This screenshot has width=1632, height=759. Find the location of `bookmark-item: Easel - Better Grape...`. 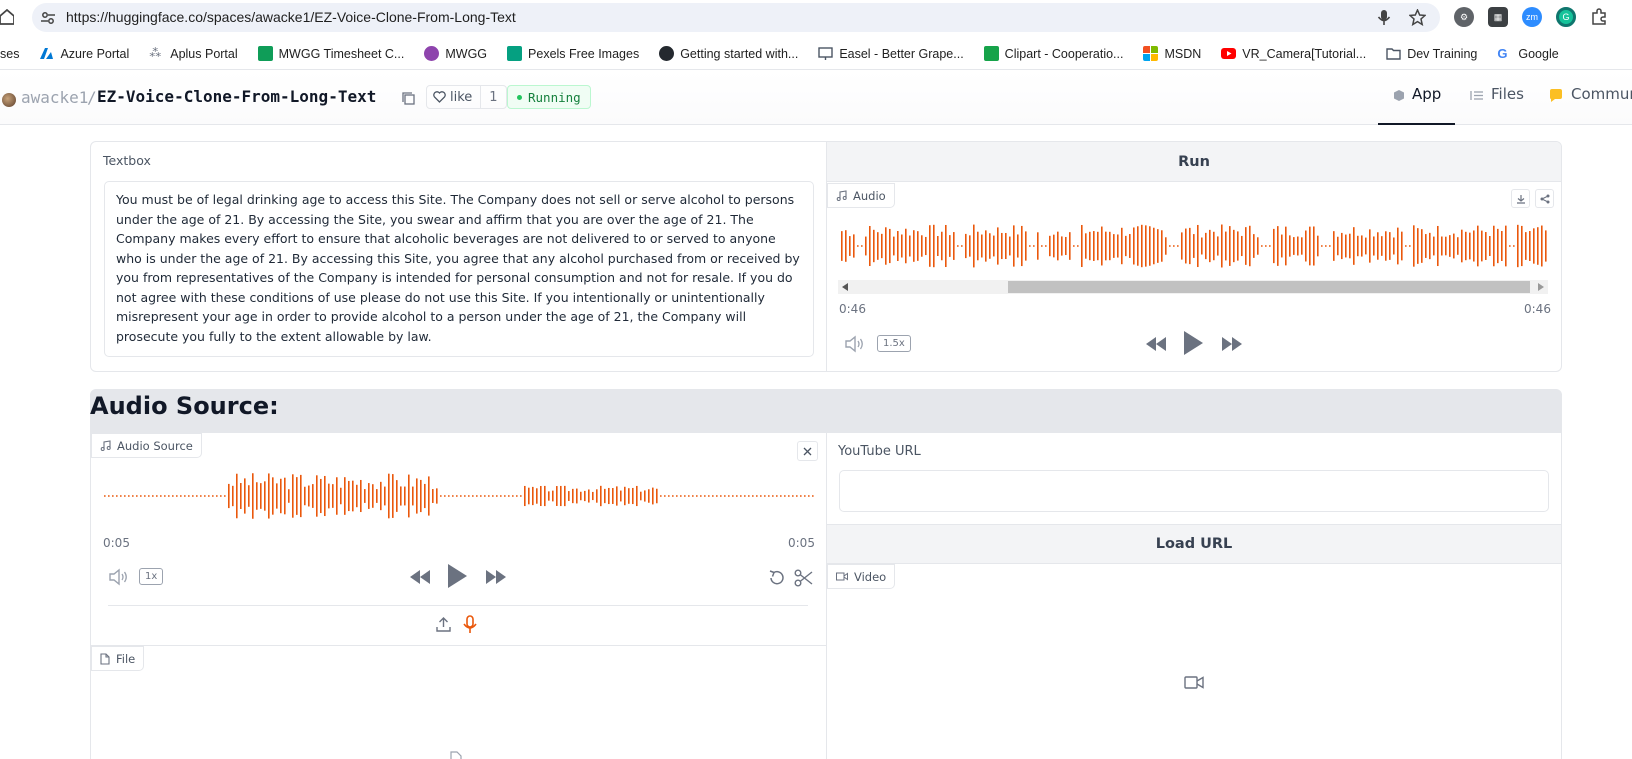

bookmark-item: Easel - Better Grape... is located at coordinates (891, 53).